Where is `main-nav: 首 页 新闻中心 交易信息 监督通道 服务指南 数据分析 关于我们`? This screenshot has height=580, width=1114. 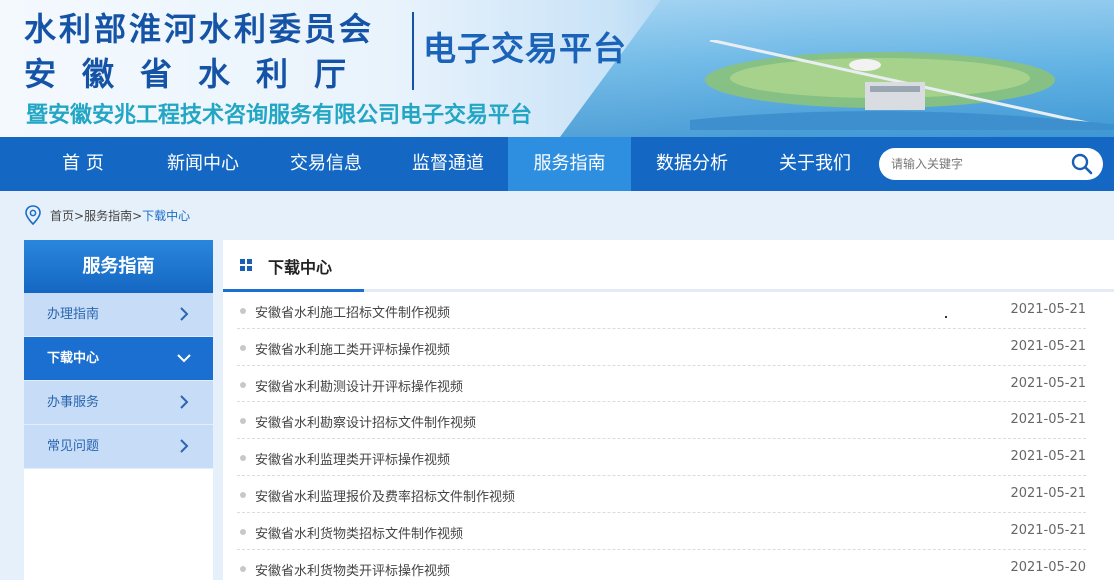 main-nav: 首 页 新闻中心 交易信息 监督通道 服务指南 数据分析 关于我们 is located at coordinates (557, 164).